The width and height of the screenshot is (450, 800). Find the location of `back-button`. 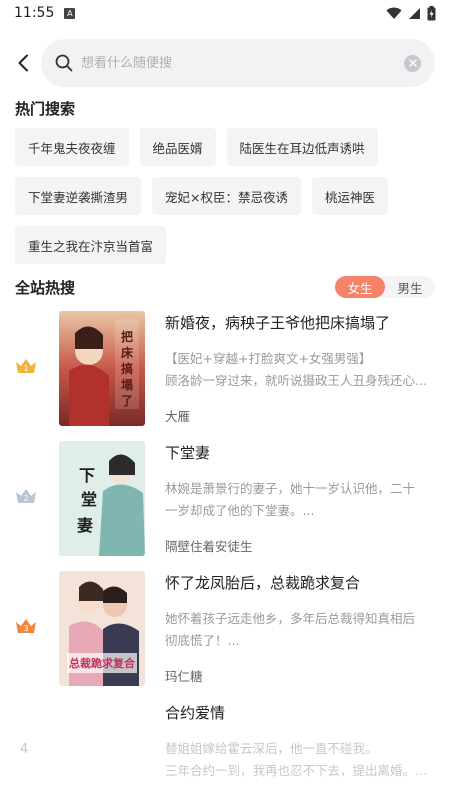

back-button is located at coordinates (23, 63).